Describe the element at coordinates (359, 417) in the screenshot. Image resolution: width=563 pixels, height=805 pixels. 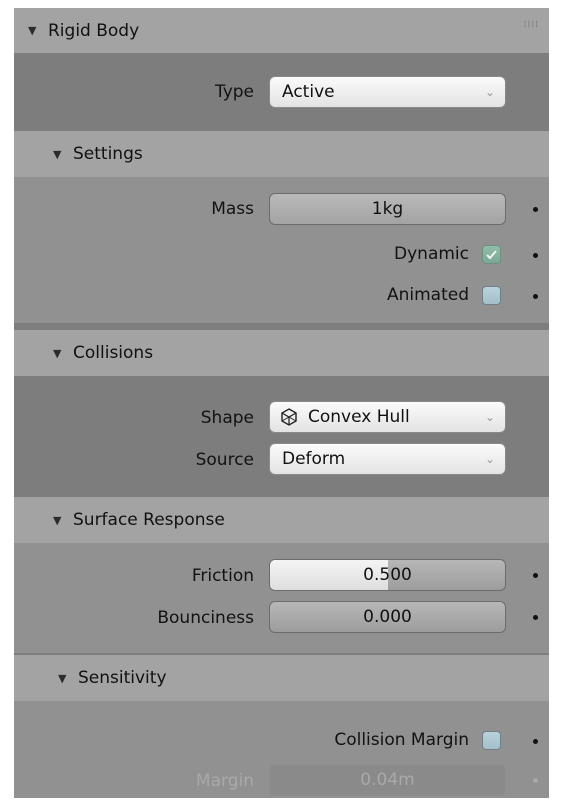
I see `shape-value: Convex Hull` at that location.